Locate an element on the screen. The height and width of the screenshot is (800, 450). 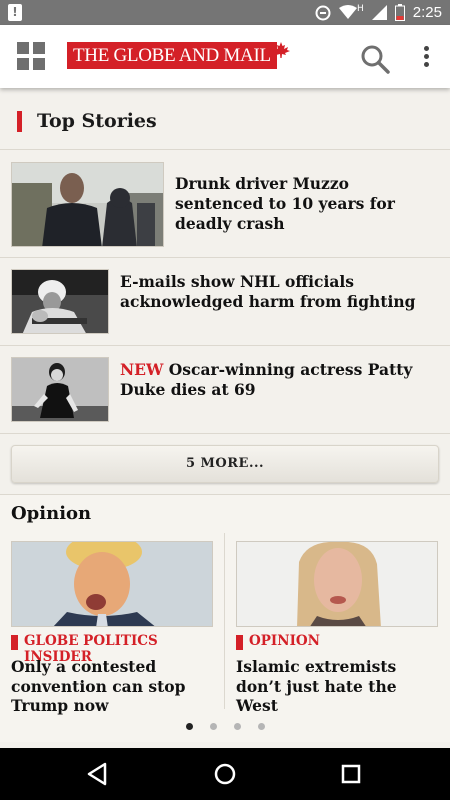
signal-icon is located at coordinates (379, 12).